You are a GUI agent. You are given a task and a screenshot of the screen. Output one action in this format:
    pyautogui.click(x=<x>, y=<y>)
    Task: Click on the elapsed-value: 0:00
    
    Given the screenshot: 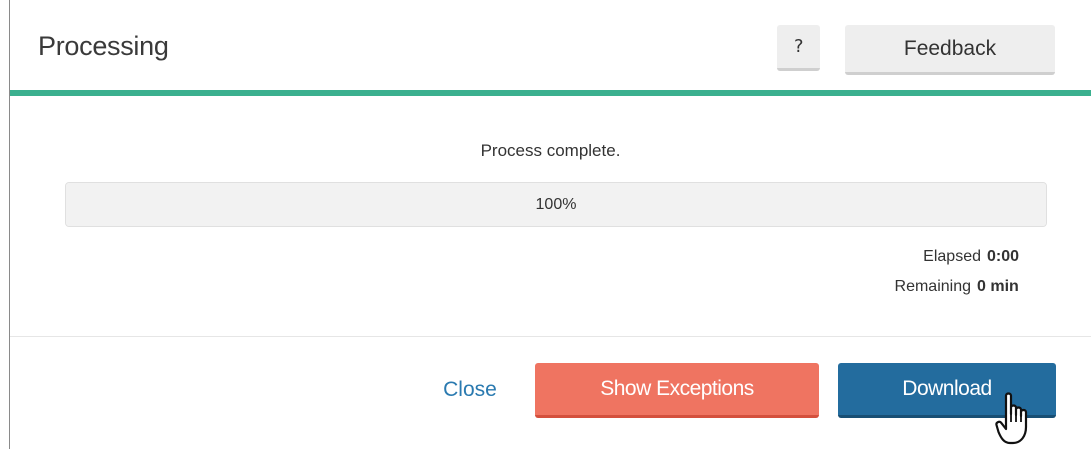 What is the action you would take?
    pyautogui.click(x=1003, y=256)
    